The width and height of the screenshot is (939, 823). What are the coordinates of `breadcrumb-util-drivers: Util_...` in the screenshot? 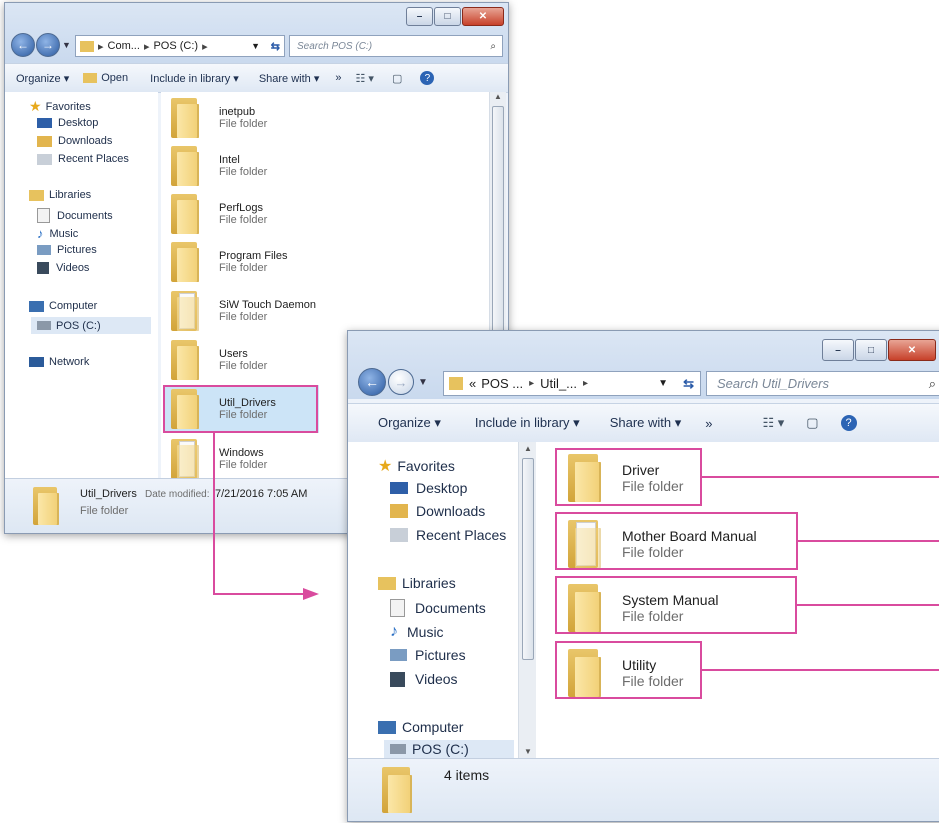 It's located at (558, 383).